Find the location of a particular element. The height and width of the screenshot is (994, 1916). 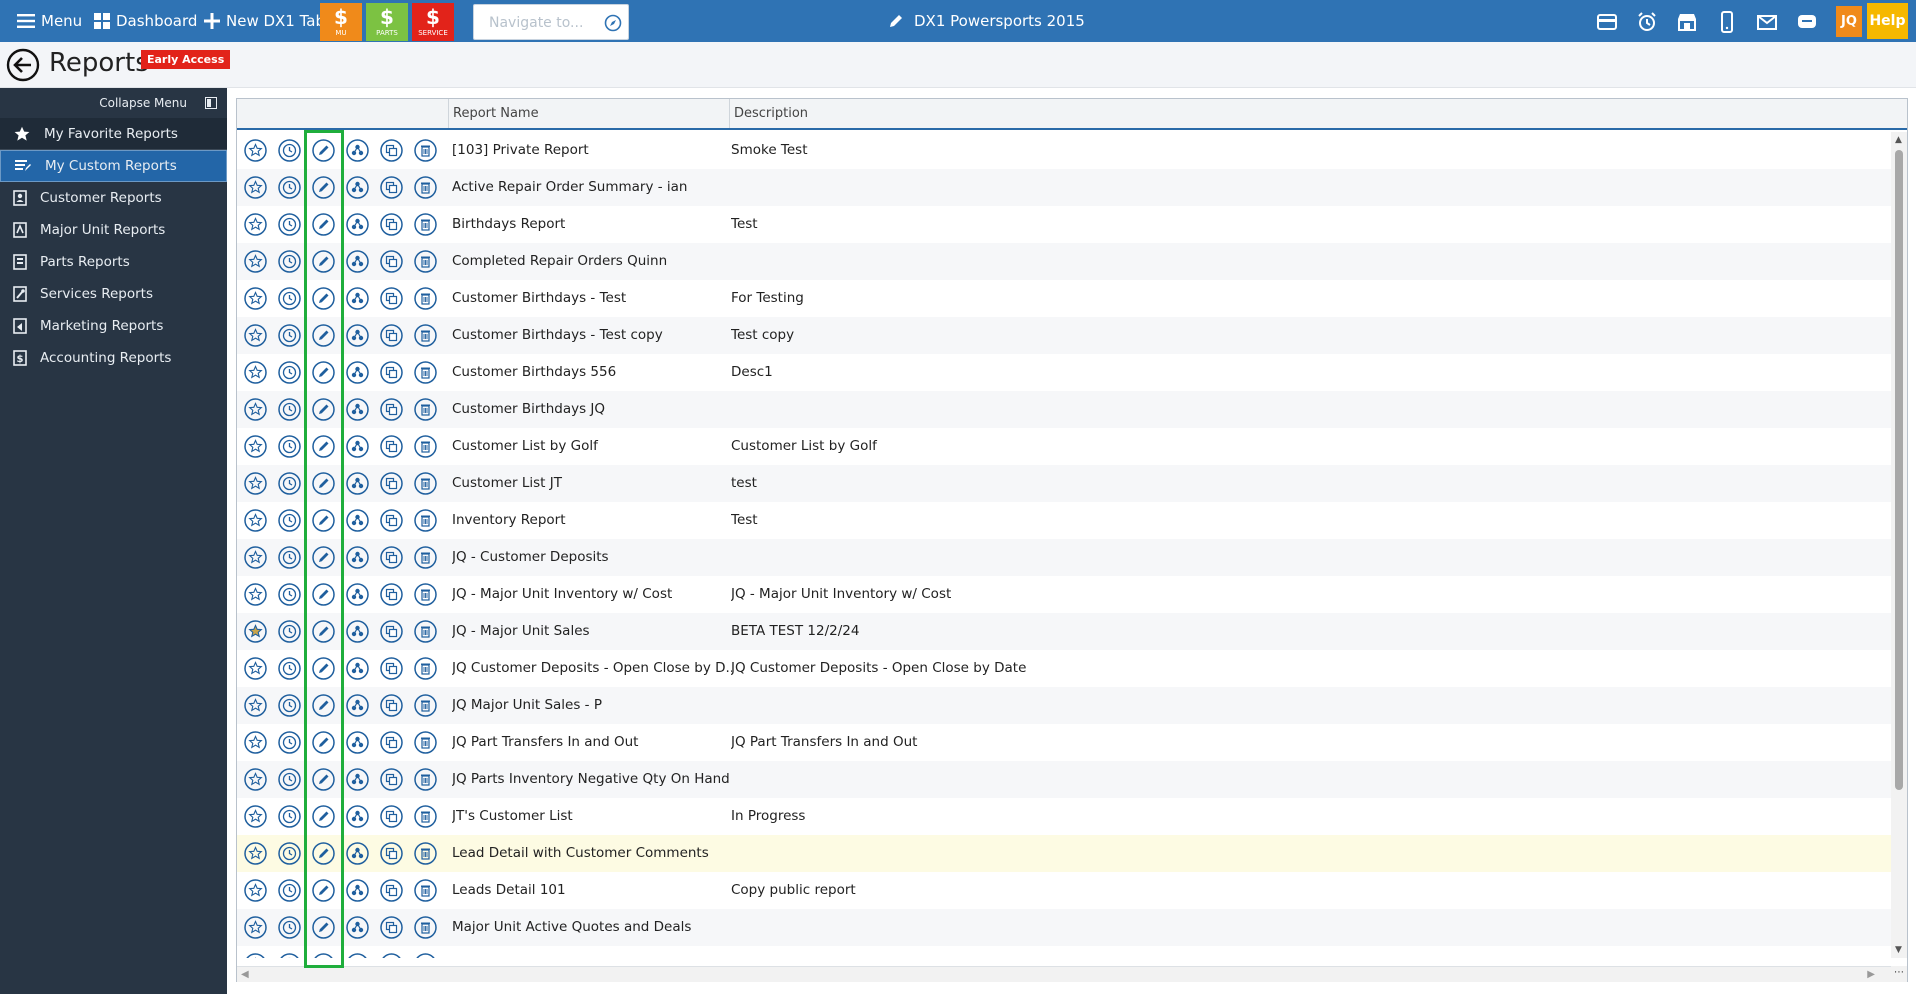

table-row: Major Unit Active Quotes and Deals is located at coordinates (1064, 927).